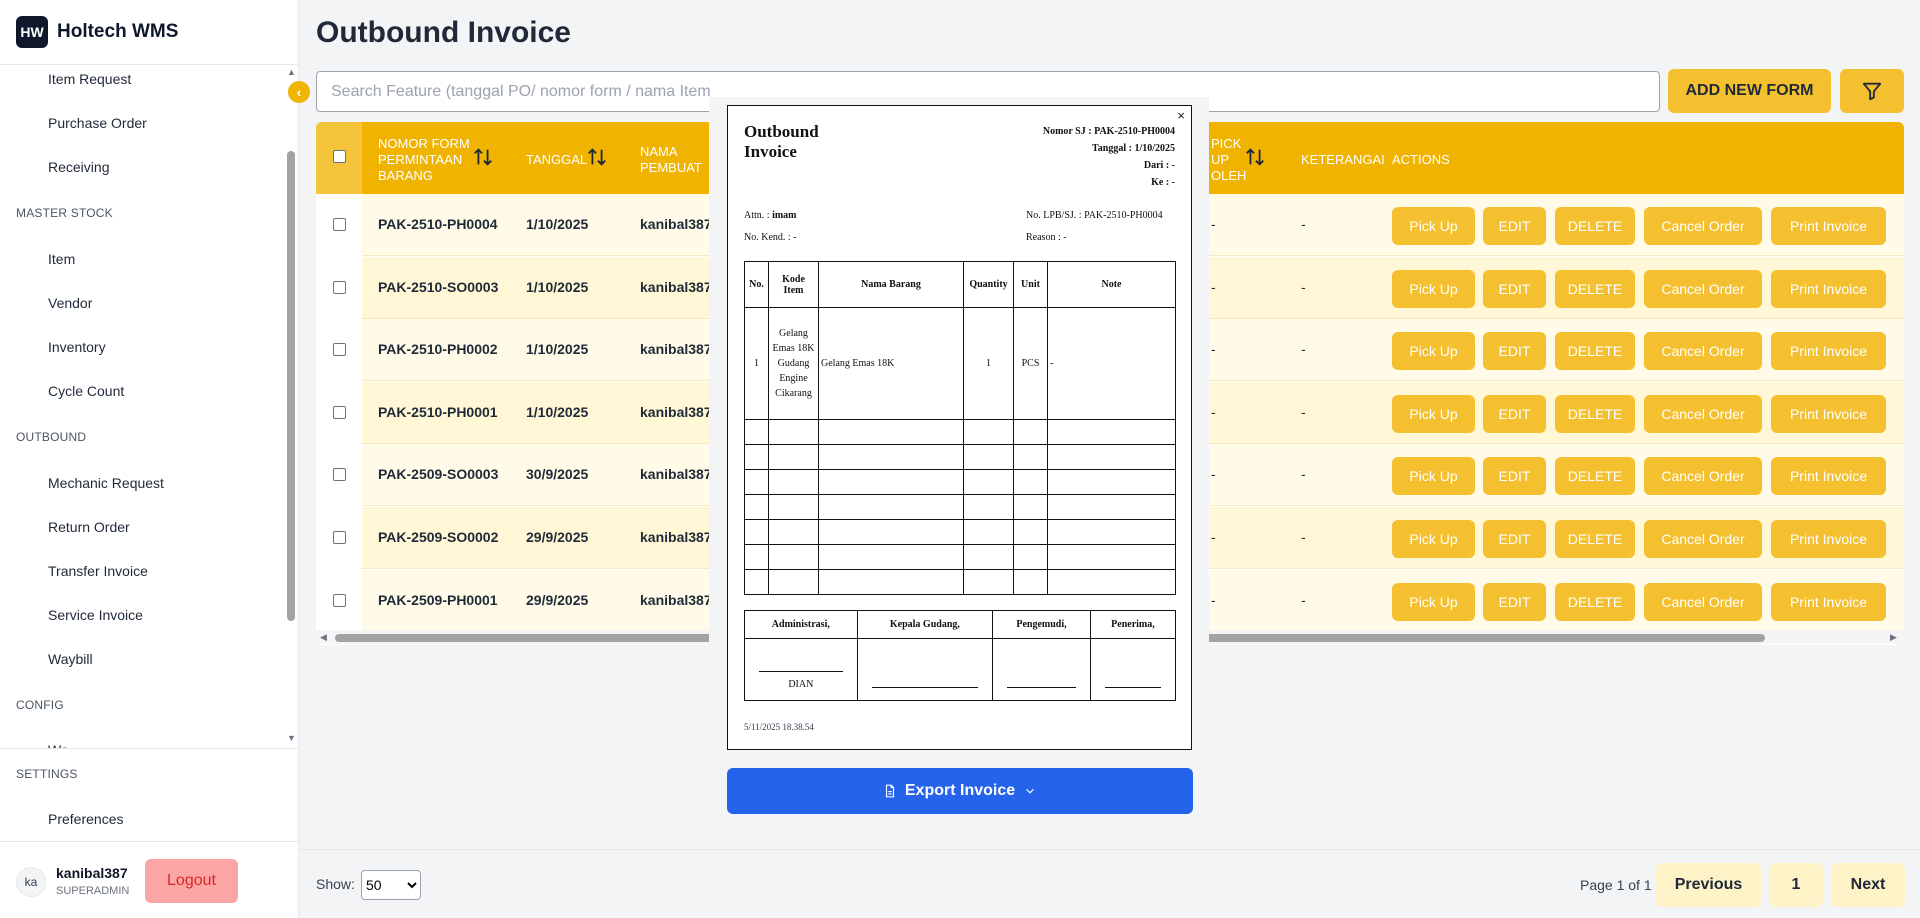  I want to click on cell-tanggal: 1/10/2025, so click(557, 286).